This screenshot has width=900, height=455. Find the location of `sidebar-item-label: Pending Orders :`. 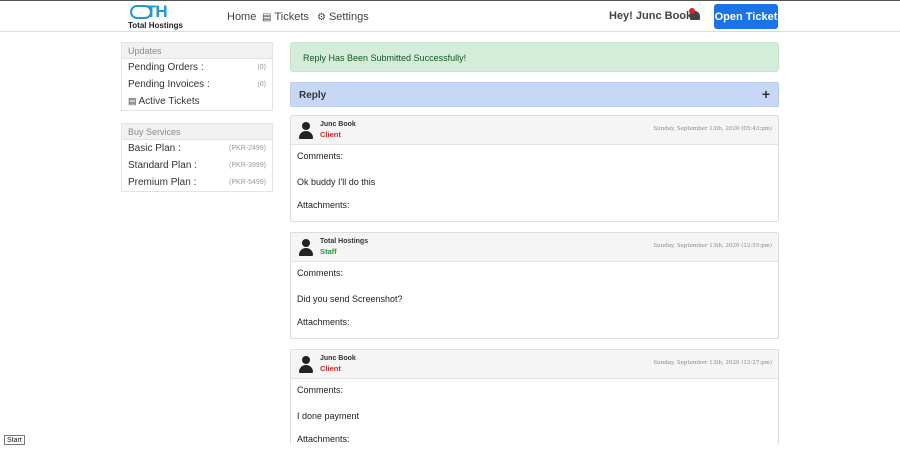

sidebar-item-label: Pending Orders : is located at coordinates (166, 67).